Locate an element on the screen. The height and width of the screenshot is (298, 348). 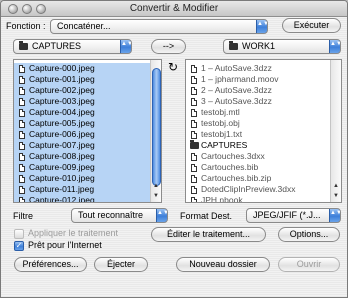
title-bar: Convertir & Modifier is located at coordinates (174, 9).